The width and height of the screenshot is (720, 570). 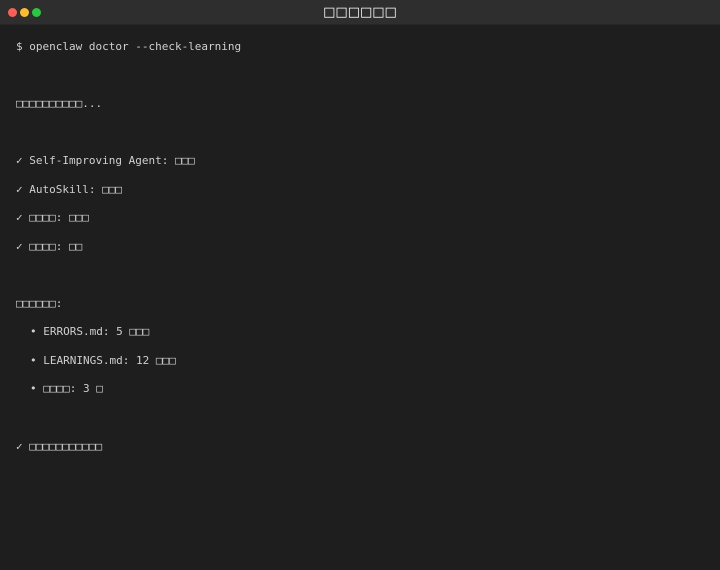 I want to click on check-result-3: ✓ □□□□: □□□, so click(x=52, y=217).